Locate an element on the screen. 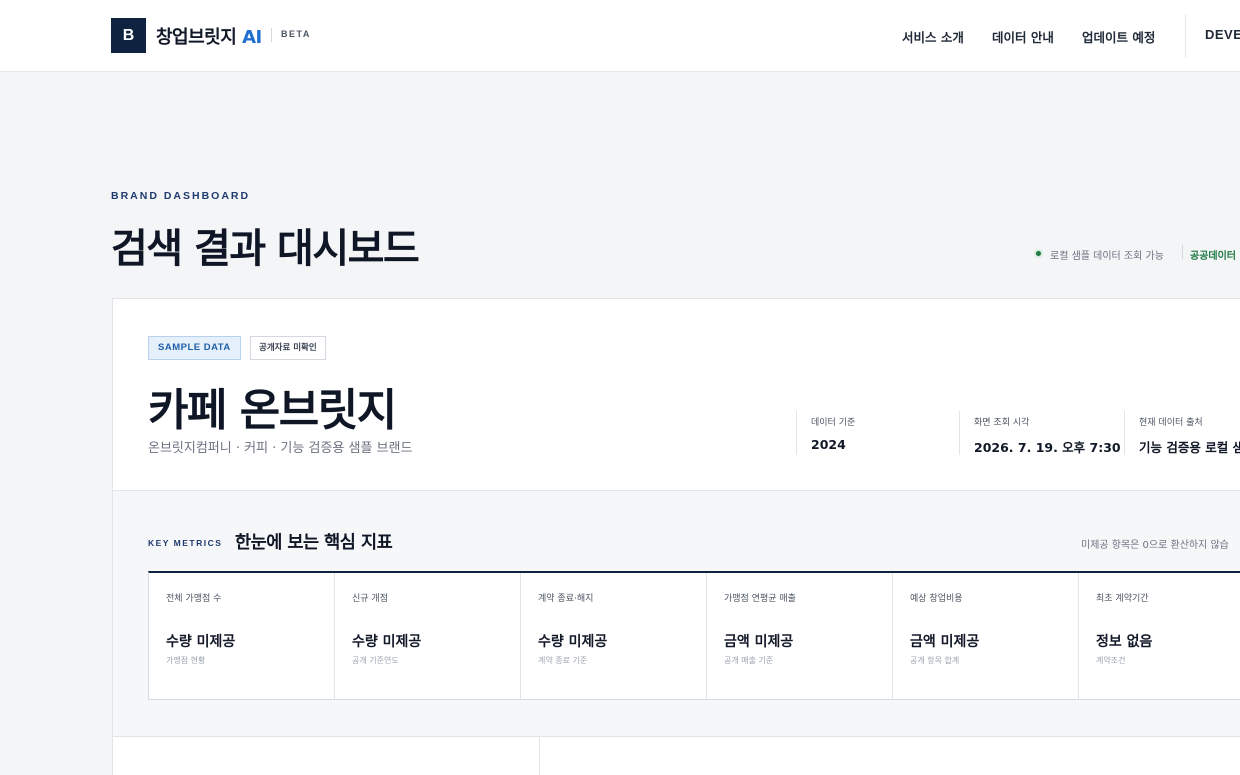 This screenshot has height=775, width=1240. status-text: 로컬 샘플 데이터 조회 가능 is located at coordinates (1107, 256).